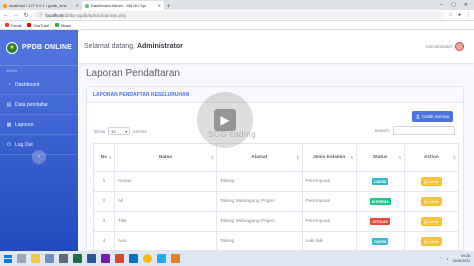 The height and width of the screenshot is (266, 474). I want to click on clock: 09:28 15/06/2022, so click(461, 258).